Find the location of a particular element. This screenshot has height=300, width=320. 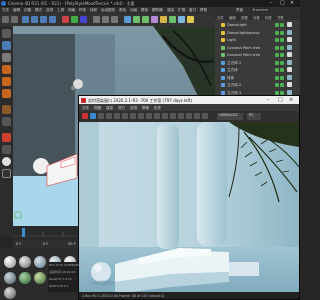

rotate-icon is located at coordinates (52, 19).